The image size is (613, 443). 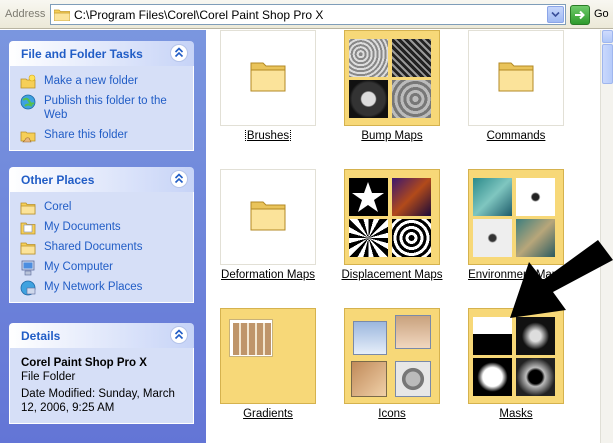 I want to click on publish-web-icon, so click(x=28, y=102).